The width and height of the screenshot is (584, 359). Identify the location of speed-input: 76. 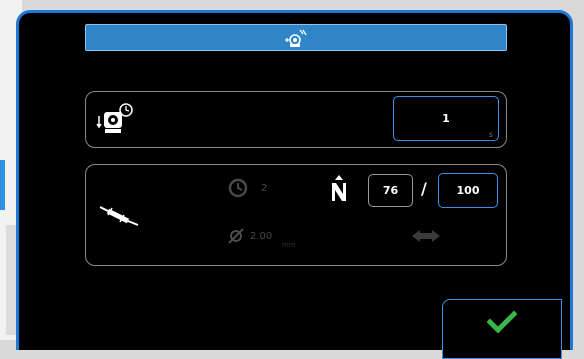
(390, 190).